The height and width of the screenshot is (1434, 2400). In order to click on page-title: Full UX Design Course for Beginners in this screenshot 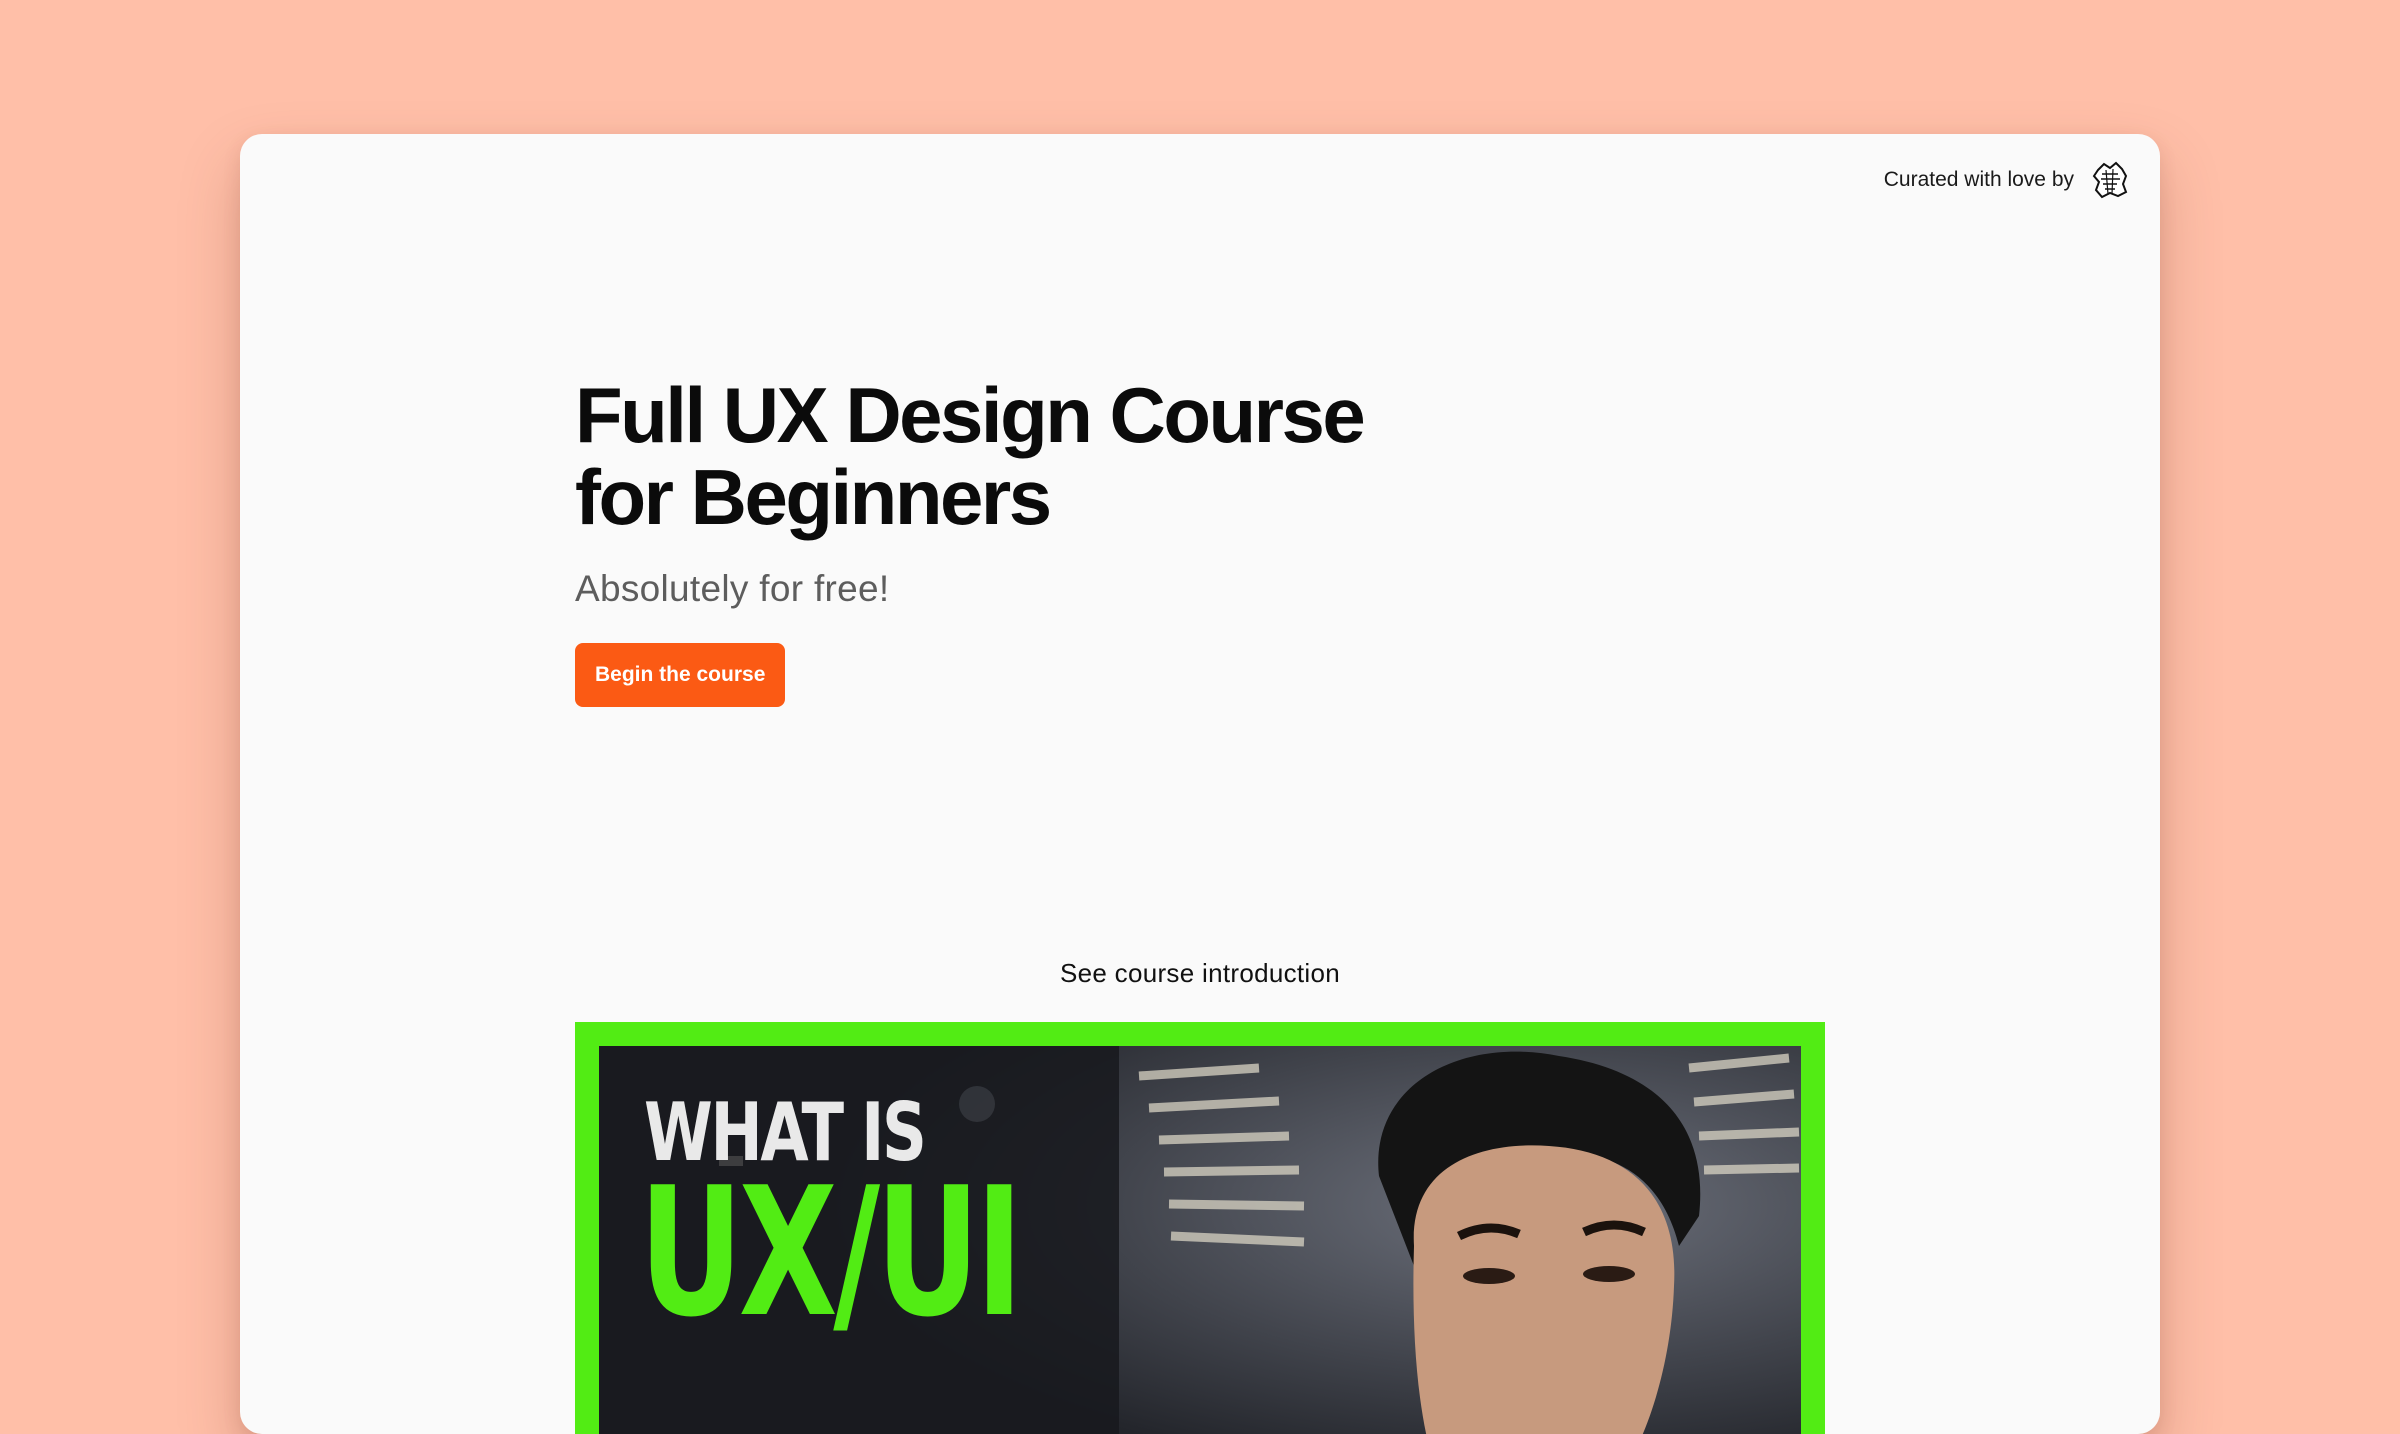, I will do `click(970, 456)`.